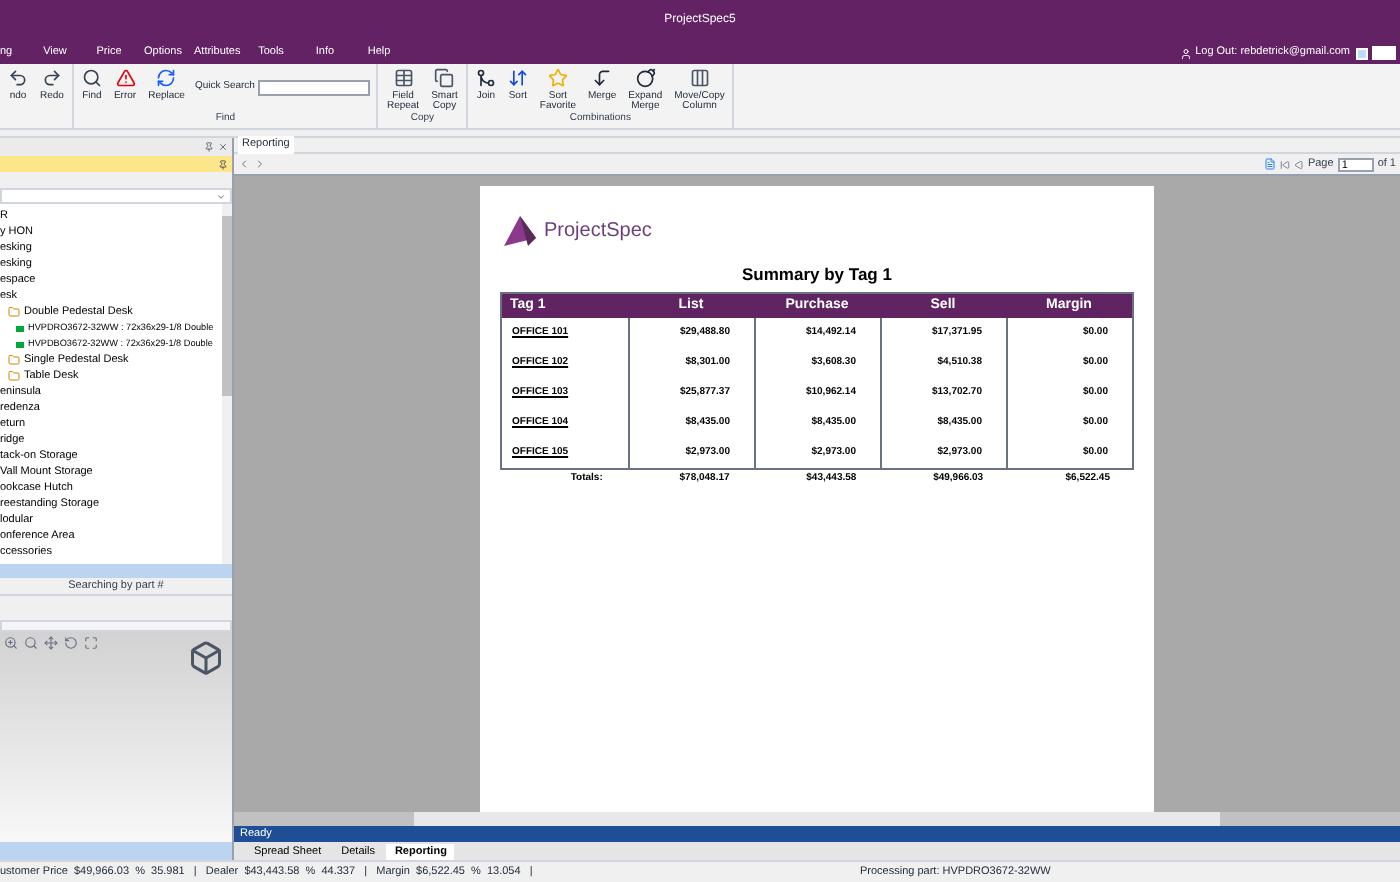 This screenshot has height=882, width=1400. I want to click on merge-icon, so click(602, 78).